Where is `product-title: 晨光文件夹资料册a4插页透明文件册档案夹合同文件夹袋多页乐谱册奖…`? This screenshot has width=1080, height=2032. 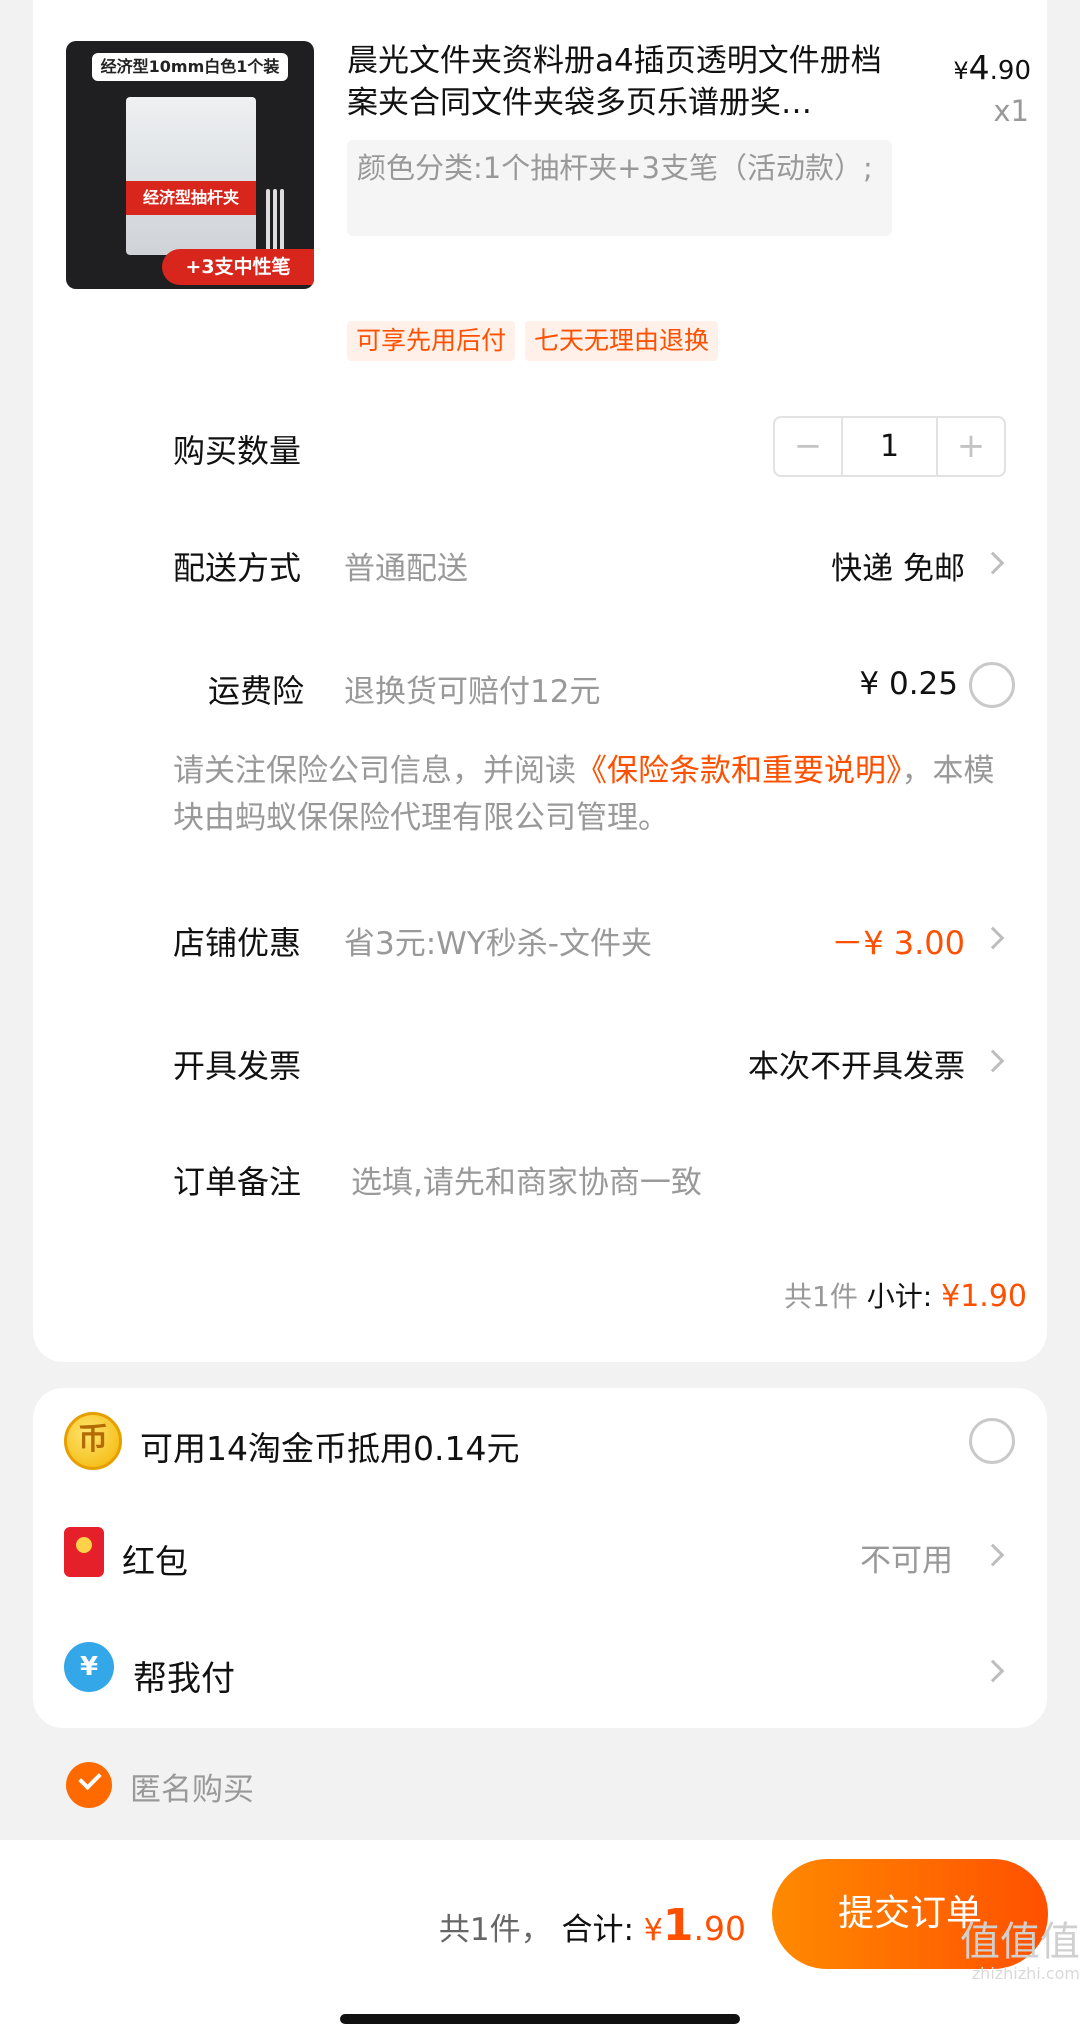
product-title: 晨光文件夹资料册a4插页透明文件册档案夹合同文件夹袋多页乐谱册奖… is located at coordinates (617, 82).